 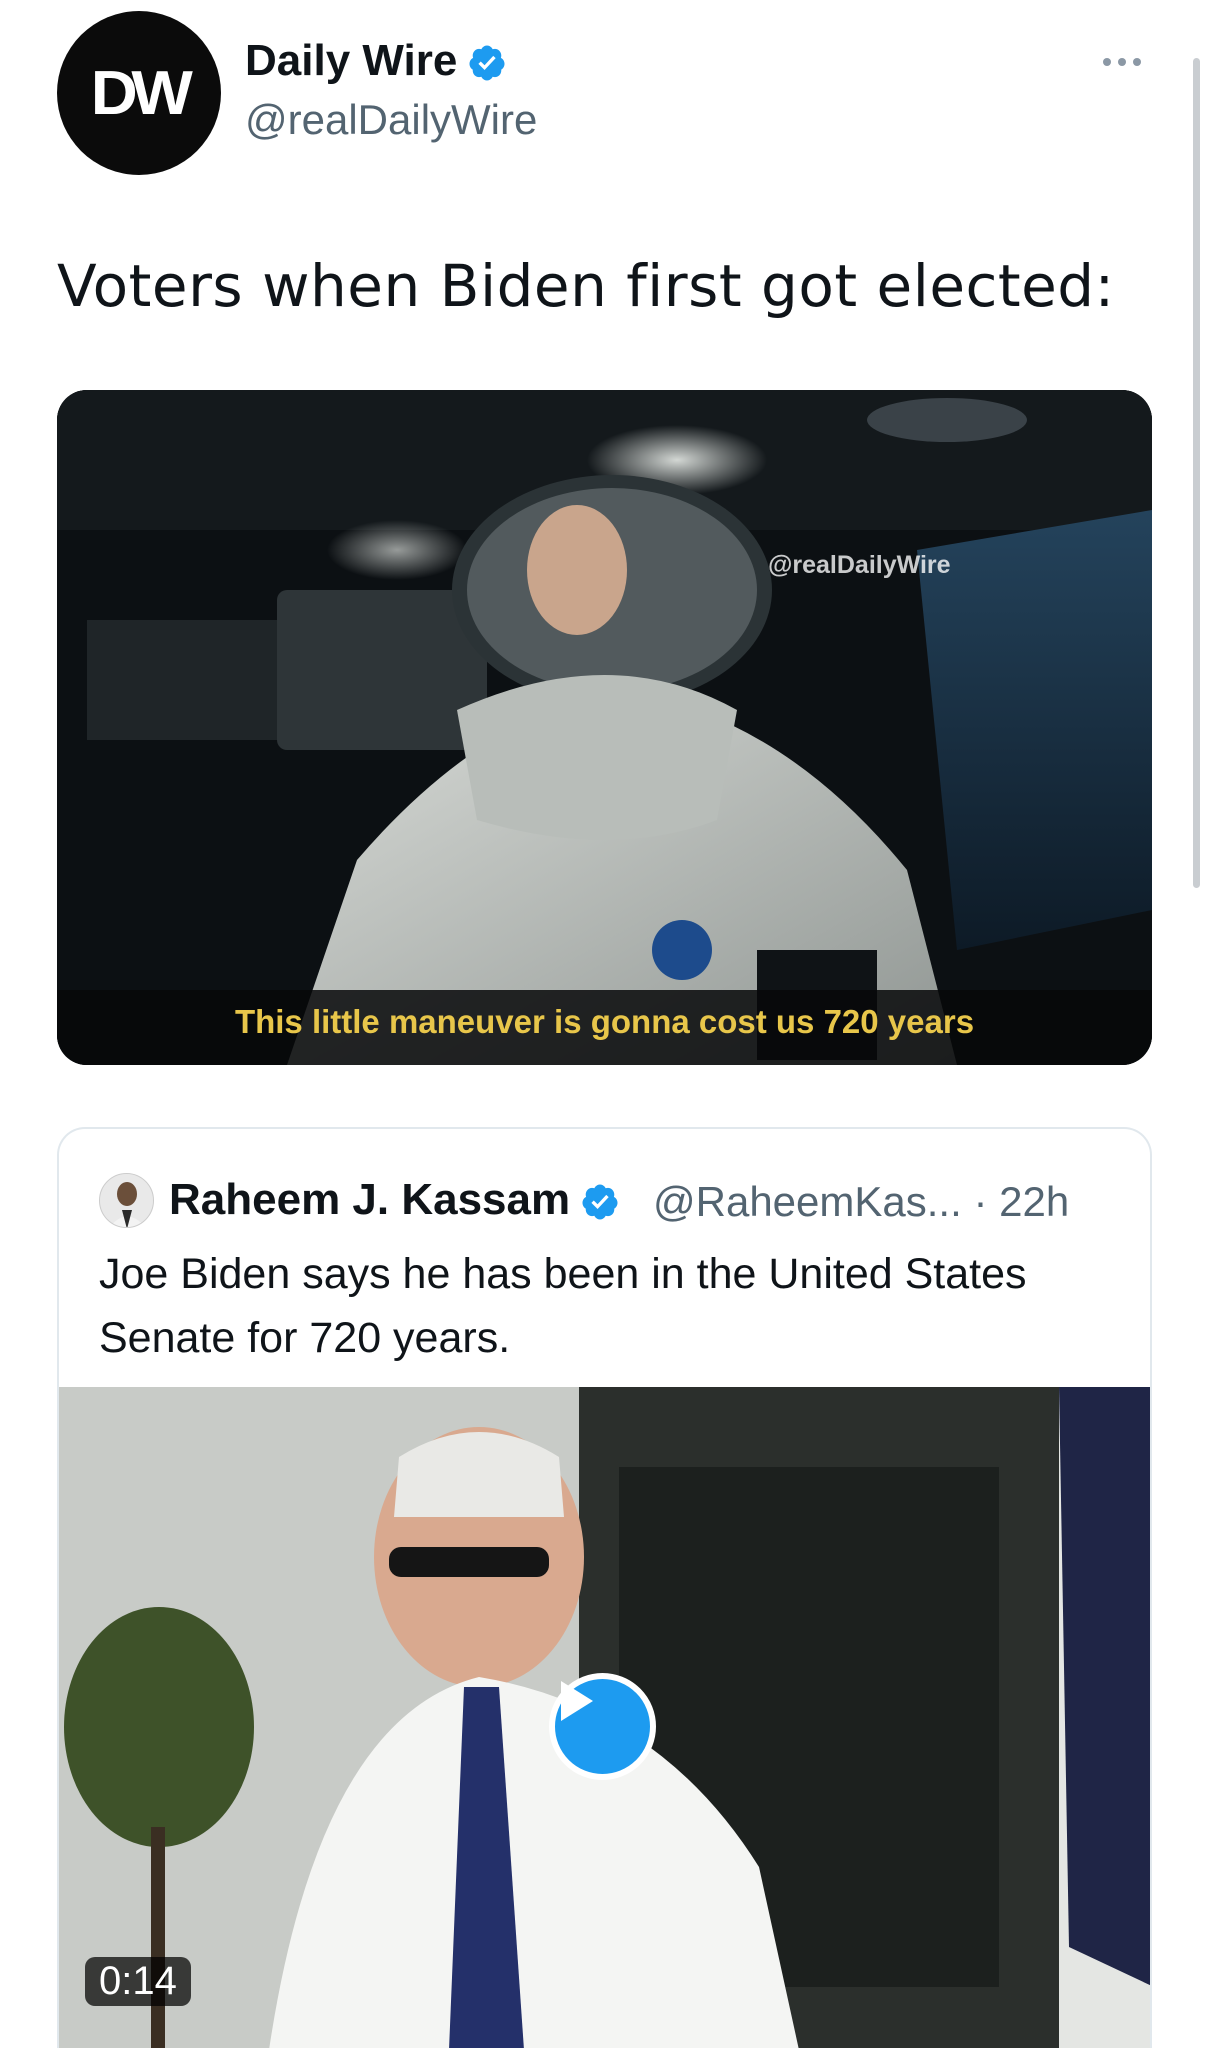 What do you see at coordinates (1034, 1201) in the screenshot?
I see `quoted-timestamp: 22h` at bounding box center [1034, 1201].